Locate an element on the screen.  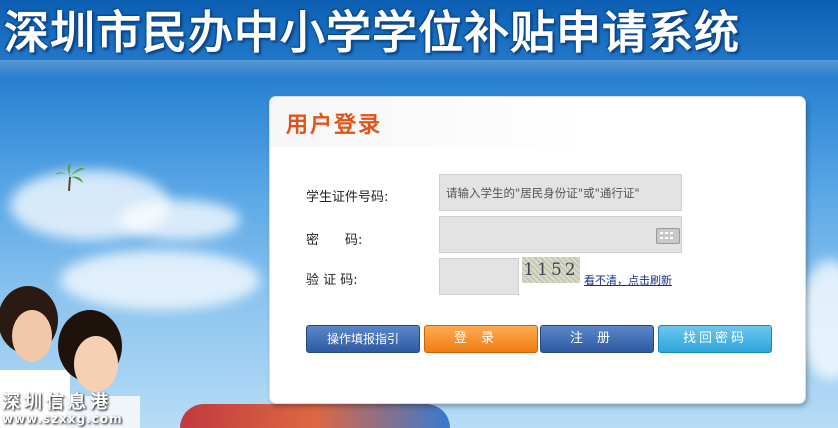
bottom-decoration is located at coordinates (315, 416).